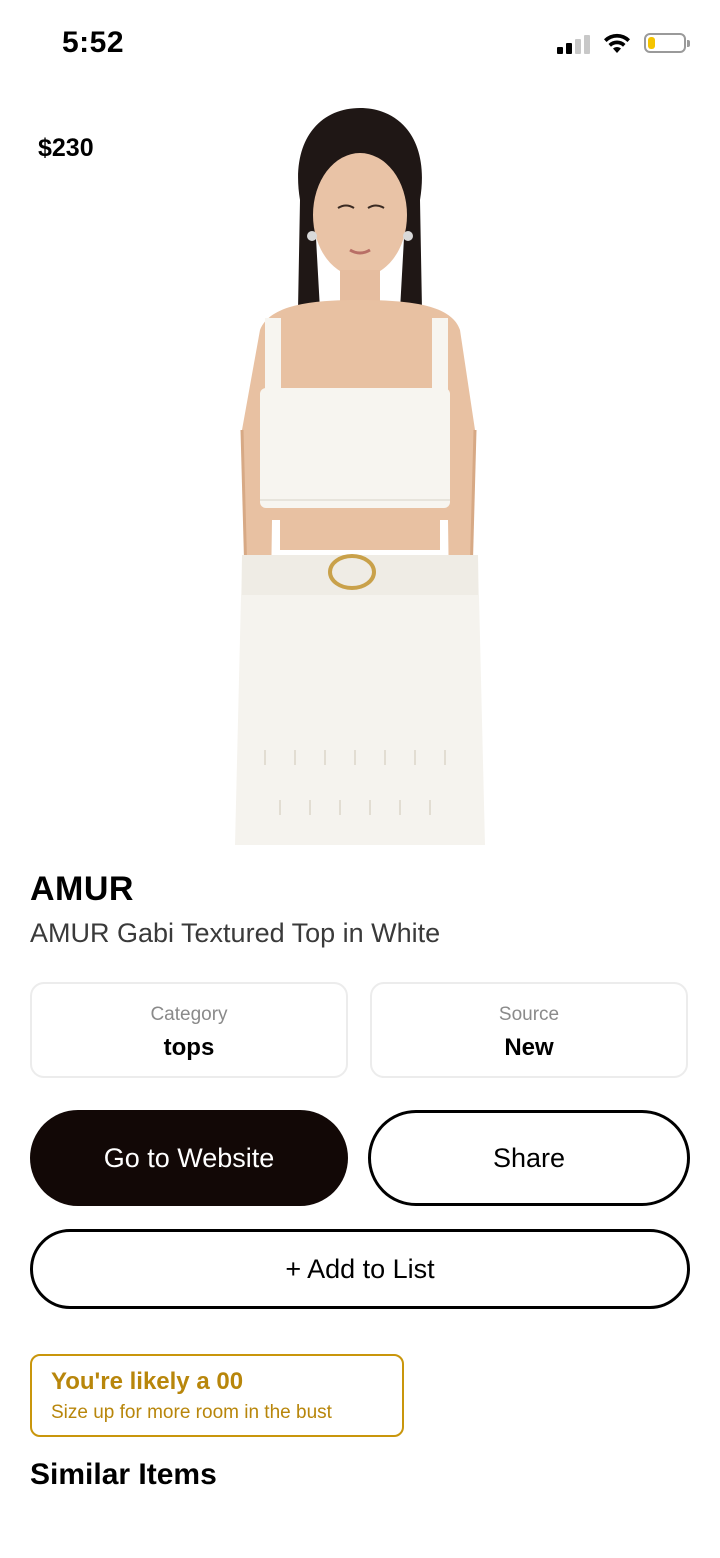 This screenshot has width=720, height=1558. Describe the element at coordinates (529, 1047) in the screenshot. I see `source-value: New` at that location.